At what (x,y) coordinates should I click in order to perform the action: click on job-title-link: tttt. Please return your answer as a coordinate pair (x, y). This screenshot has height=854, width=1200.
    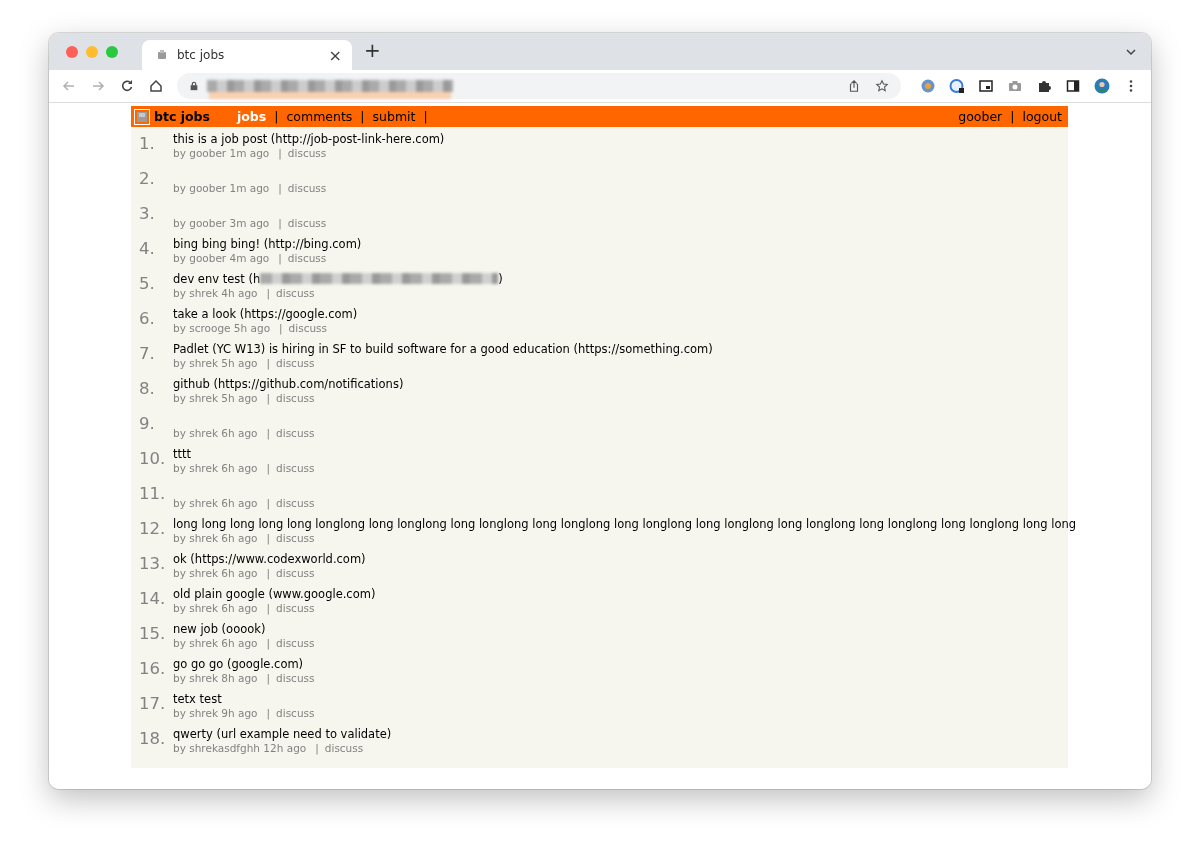
    Looking at the image, I should click on (182, 453).